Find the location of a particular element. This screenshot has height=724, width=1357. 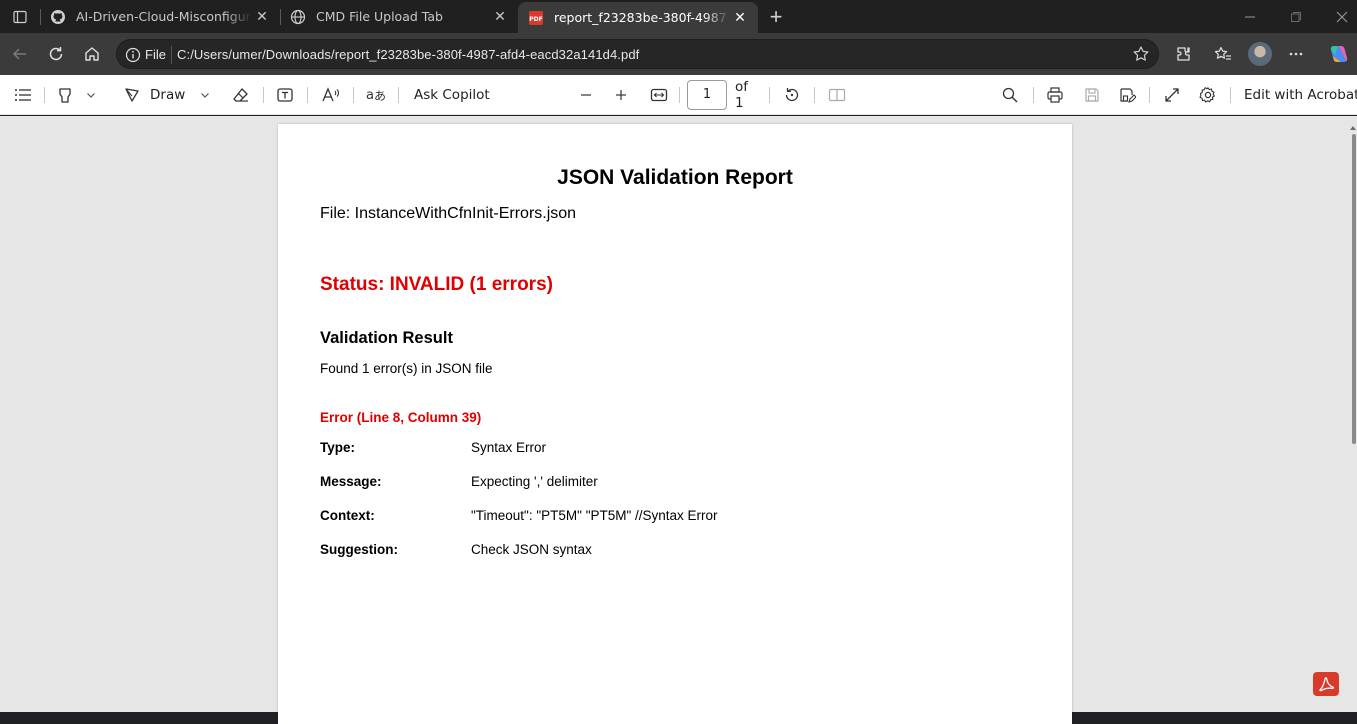

back-arrow-icon is located at coordinates (20, 54).